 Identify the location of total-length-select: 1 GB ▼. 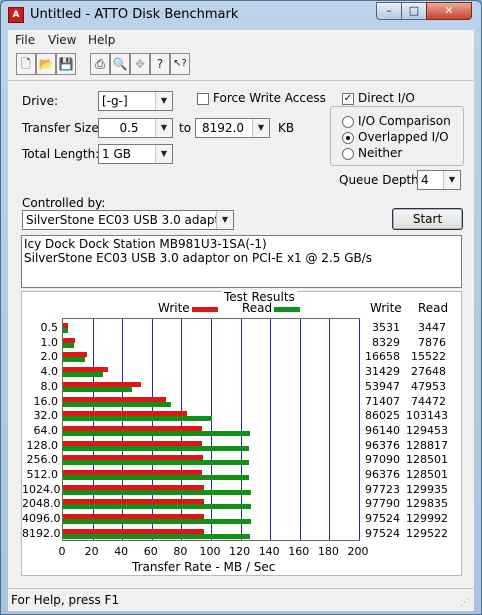
(135, 154).